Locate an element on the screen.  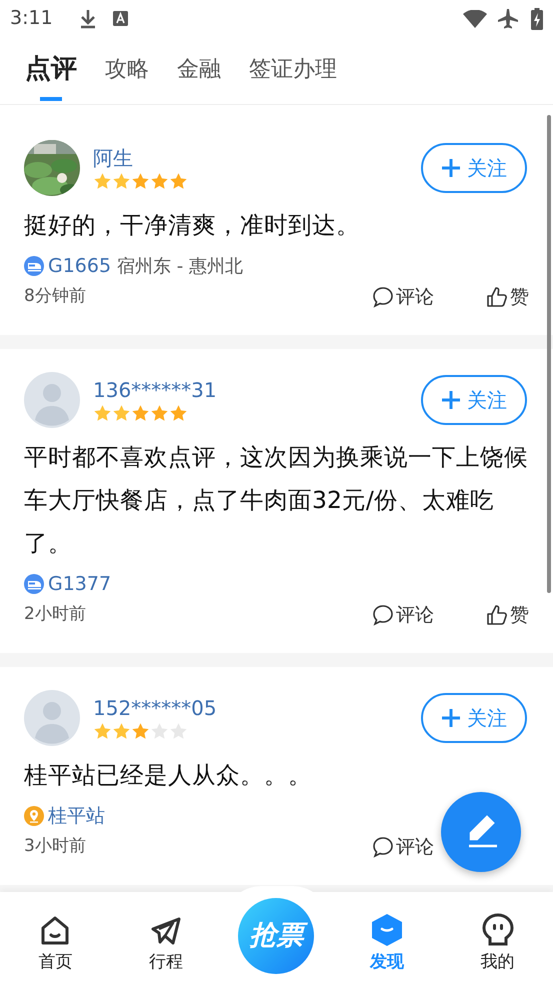
nav-tab: 行程 is located at coordinates (166, 948).